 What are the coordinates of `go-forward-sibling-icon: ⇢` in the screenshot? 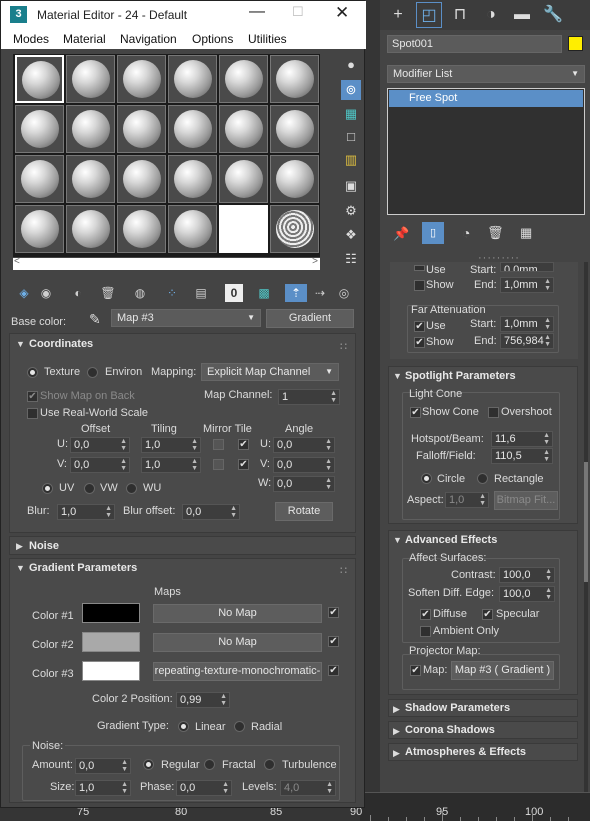 It's located at (320, 293).